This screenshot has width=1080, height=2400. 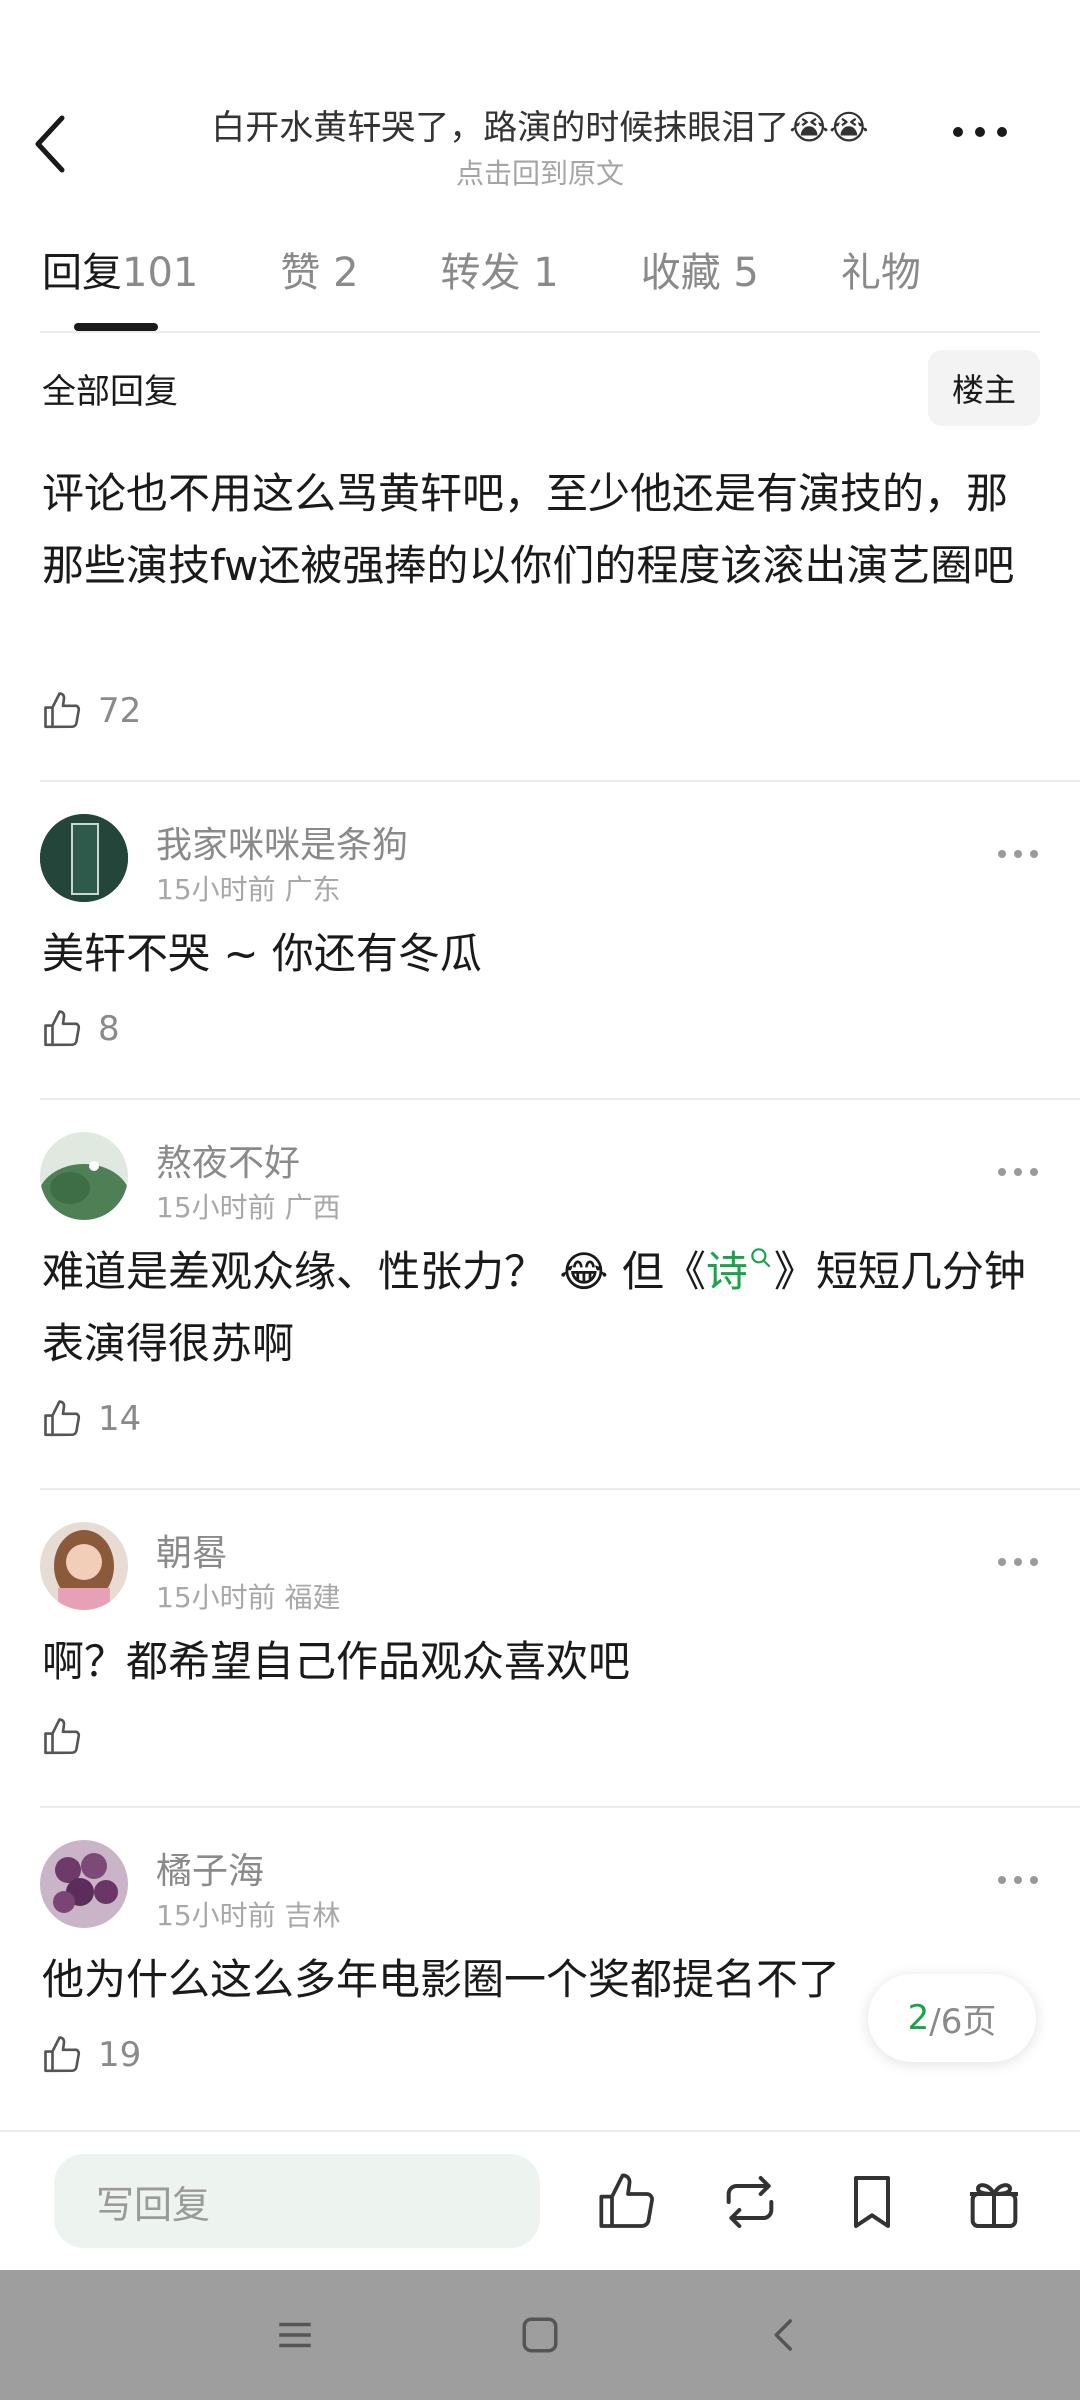 What do you see at coordinates (228, 1160) in the screenshot?
I see `username: 熬夜不好` at bounding box center [228, 1160].